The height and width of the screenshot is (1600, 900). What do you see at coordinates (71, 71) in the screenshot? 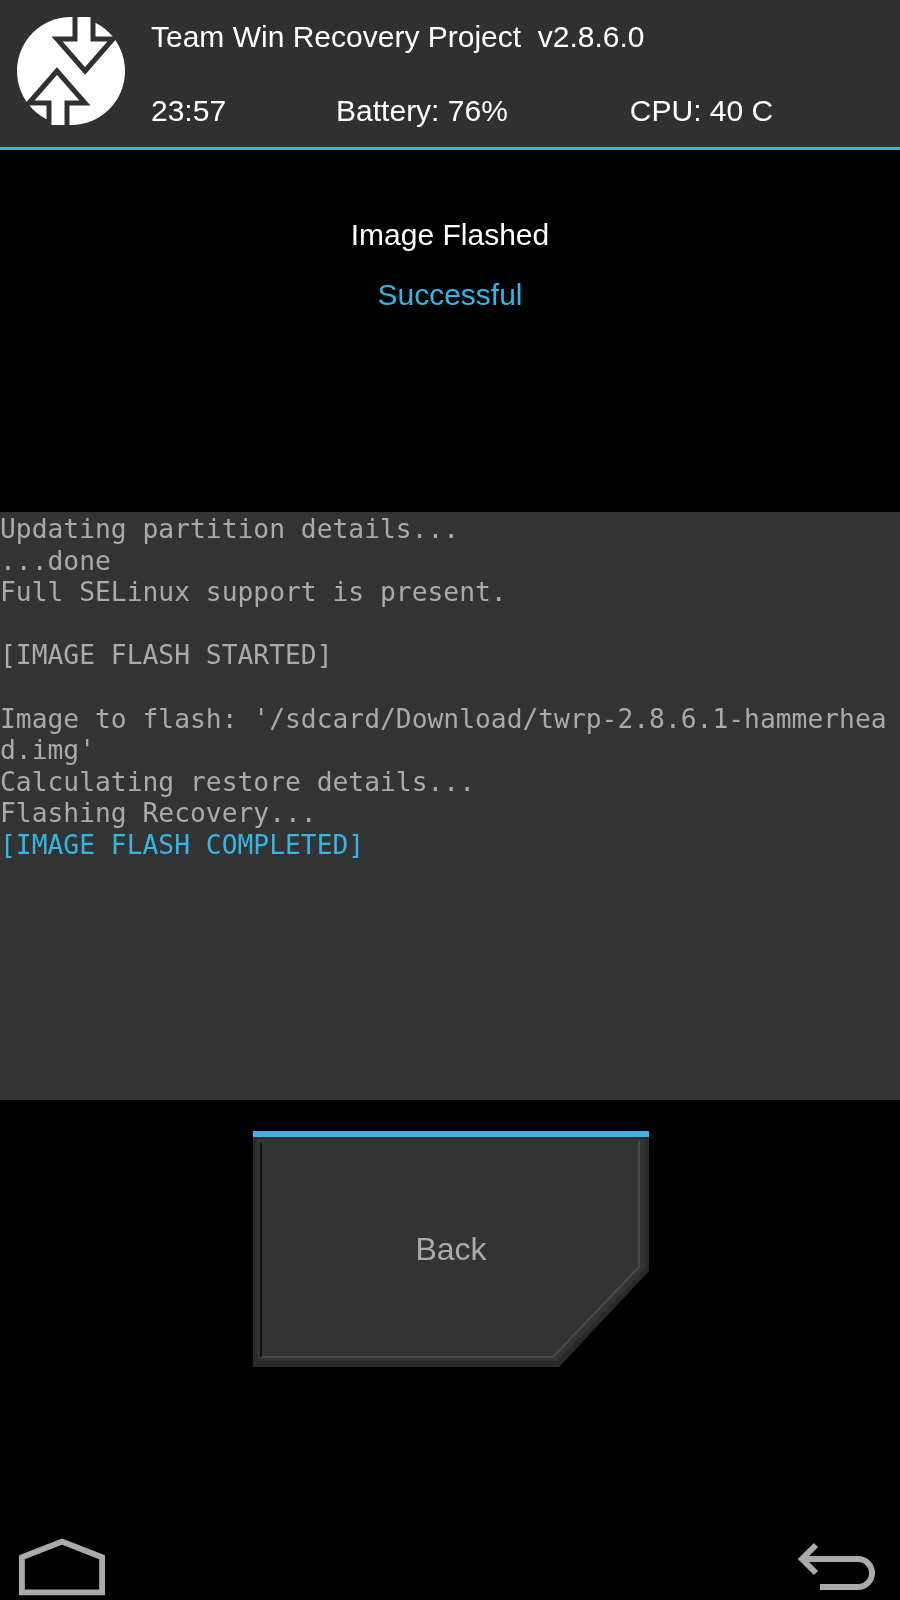
I see `logo-icon` at bounding box center [71, 71].